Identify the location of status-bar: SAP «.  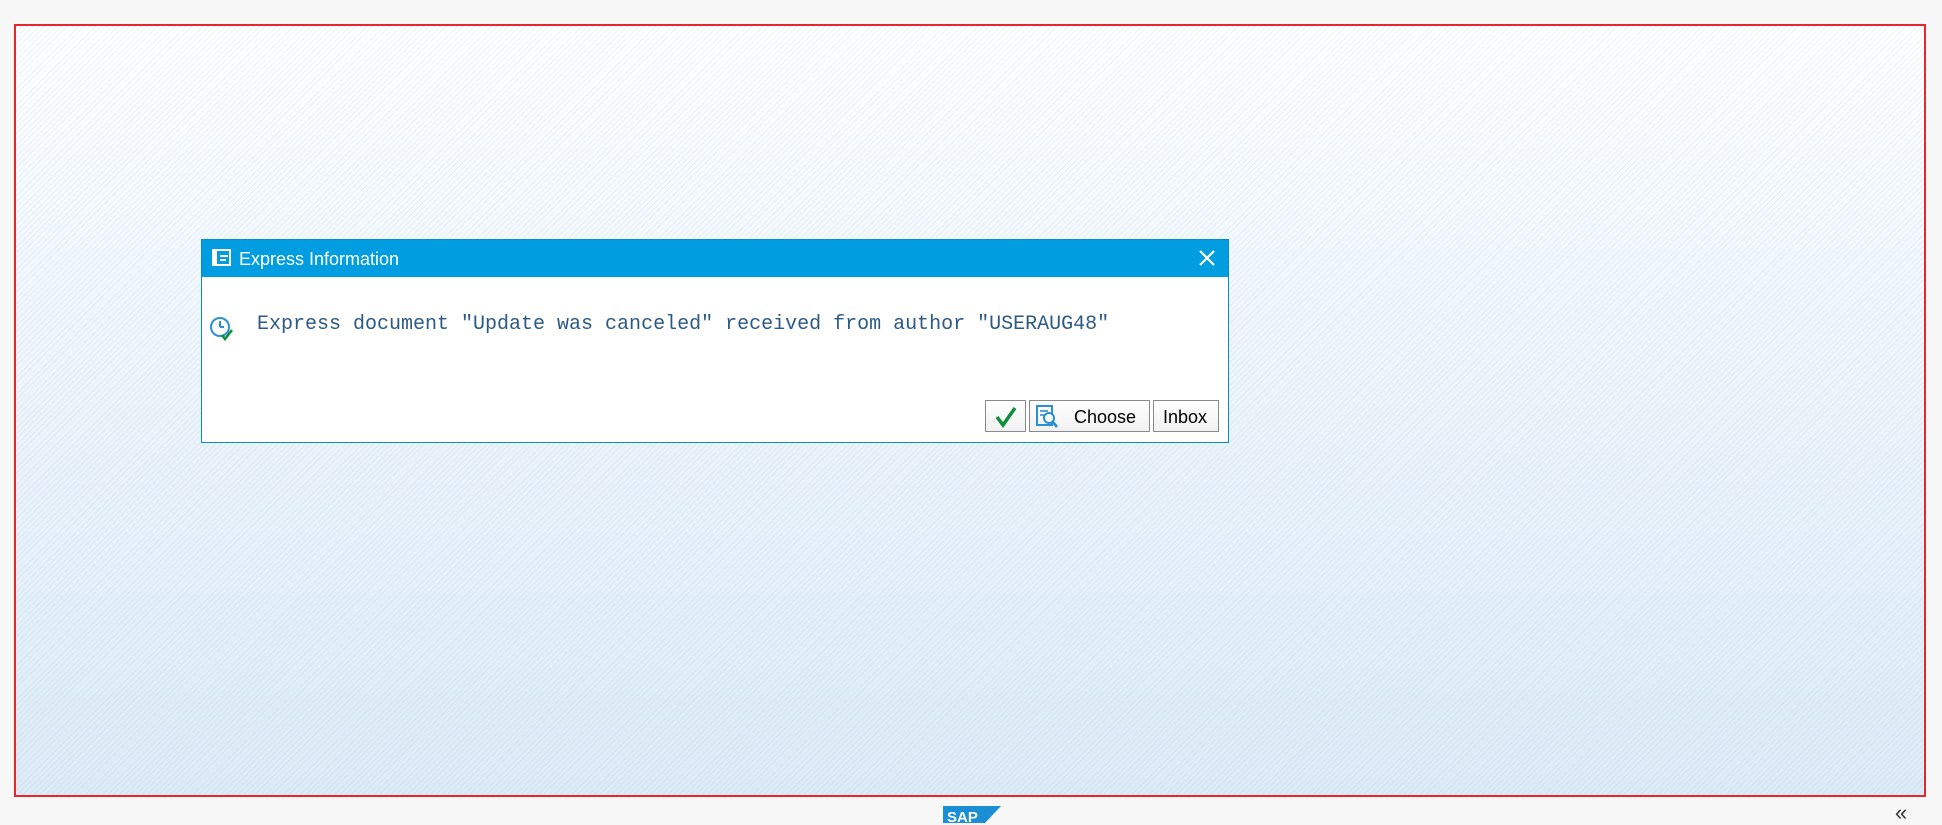
(971, 810).